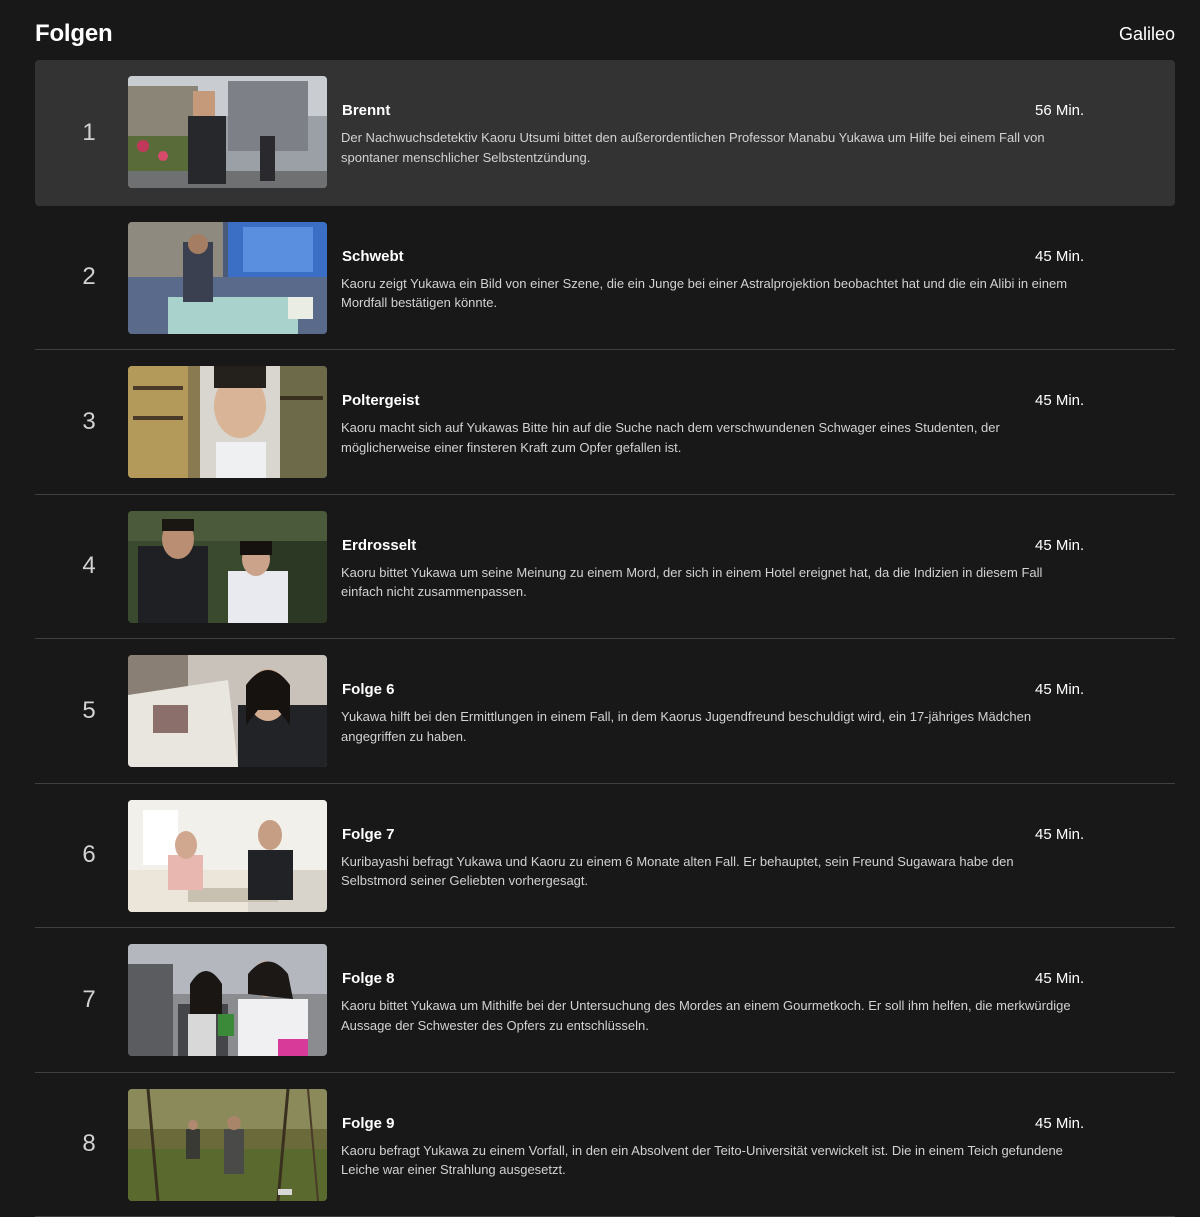 This screenshot has height=1217, width=1200. Describe the element at coordinates (89, 567) in the screenshot. I see `episode-number: 4` at that location.